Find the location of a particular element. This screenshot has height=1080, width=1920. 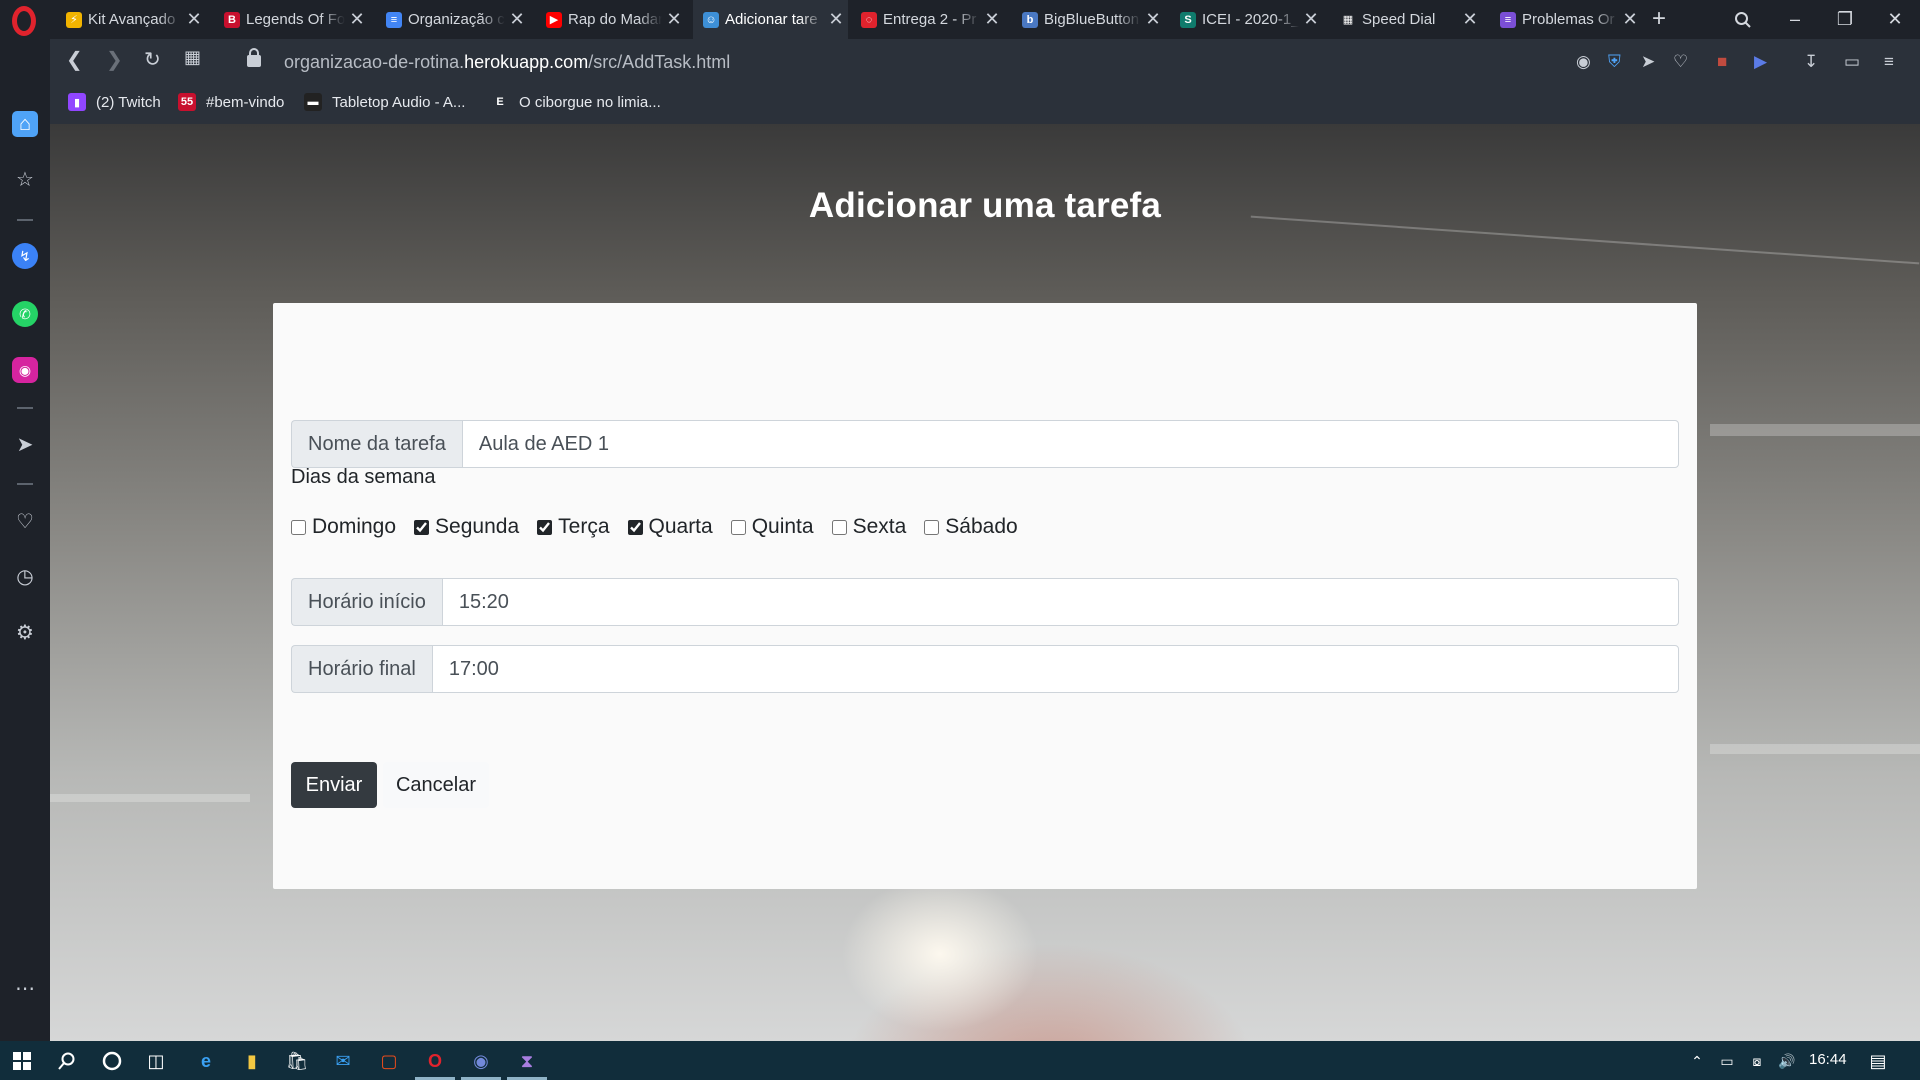

day-option: Sexta is located at coordinates (868, 527).